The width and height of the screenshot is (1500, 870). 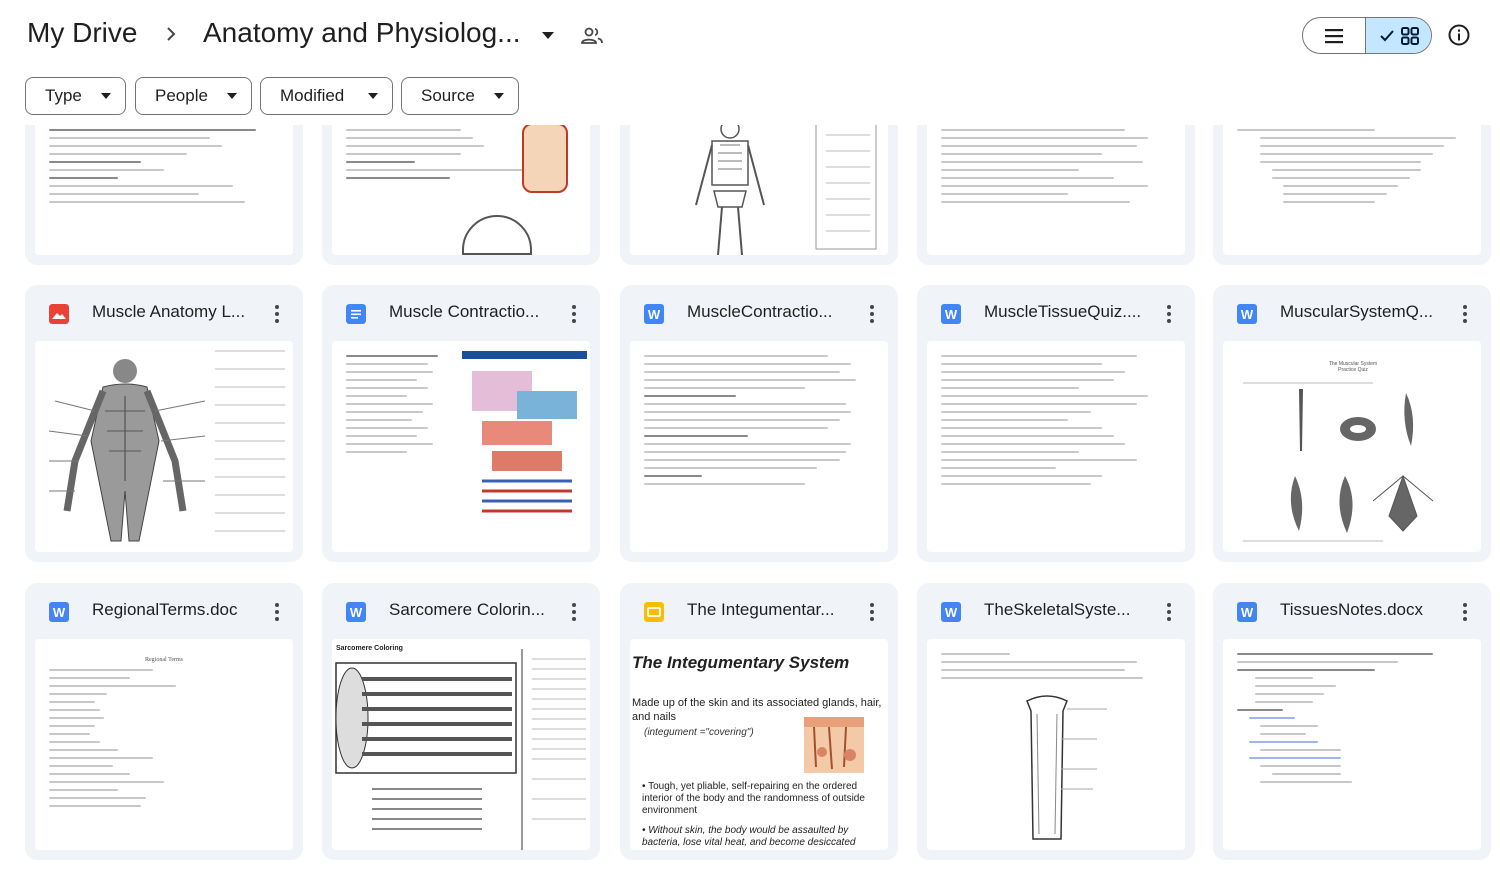 I want to click on muscle-contraction-diagram, so click(x=524, y=432).